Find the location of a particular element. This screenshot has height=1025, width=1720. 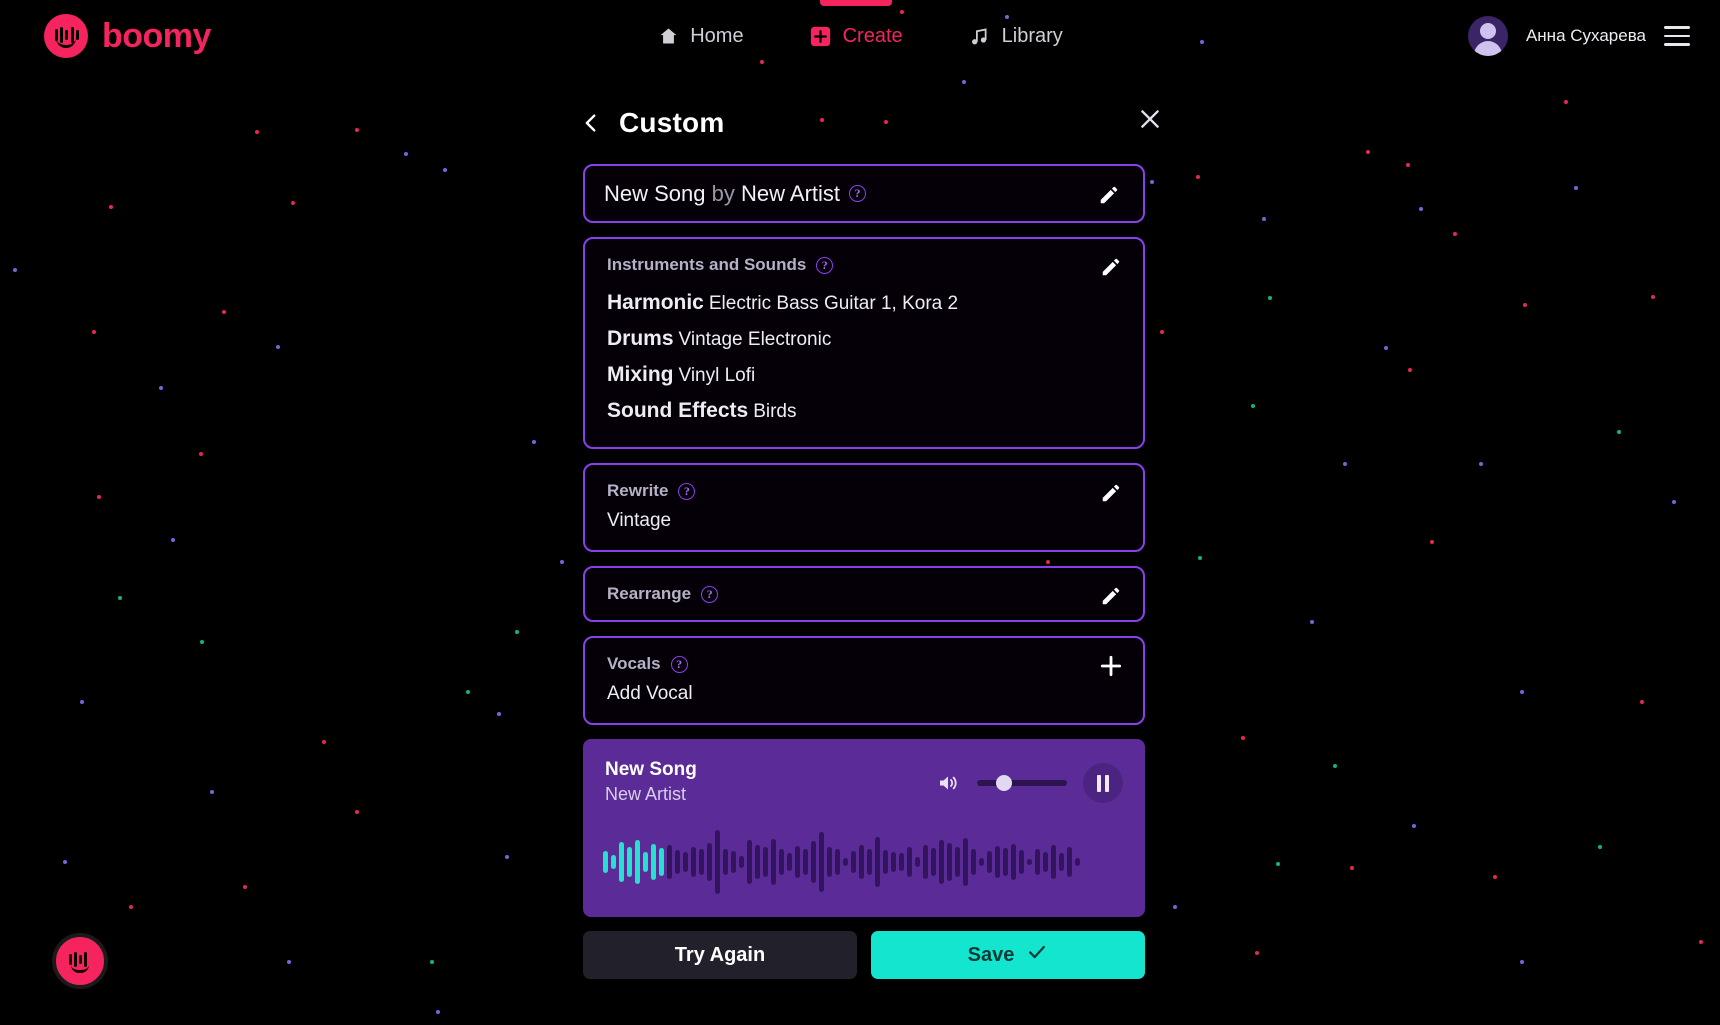

edit-rearrange-button is located at coordinates (1111, 596).